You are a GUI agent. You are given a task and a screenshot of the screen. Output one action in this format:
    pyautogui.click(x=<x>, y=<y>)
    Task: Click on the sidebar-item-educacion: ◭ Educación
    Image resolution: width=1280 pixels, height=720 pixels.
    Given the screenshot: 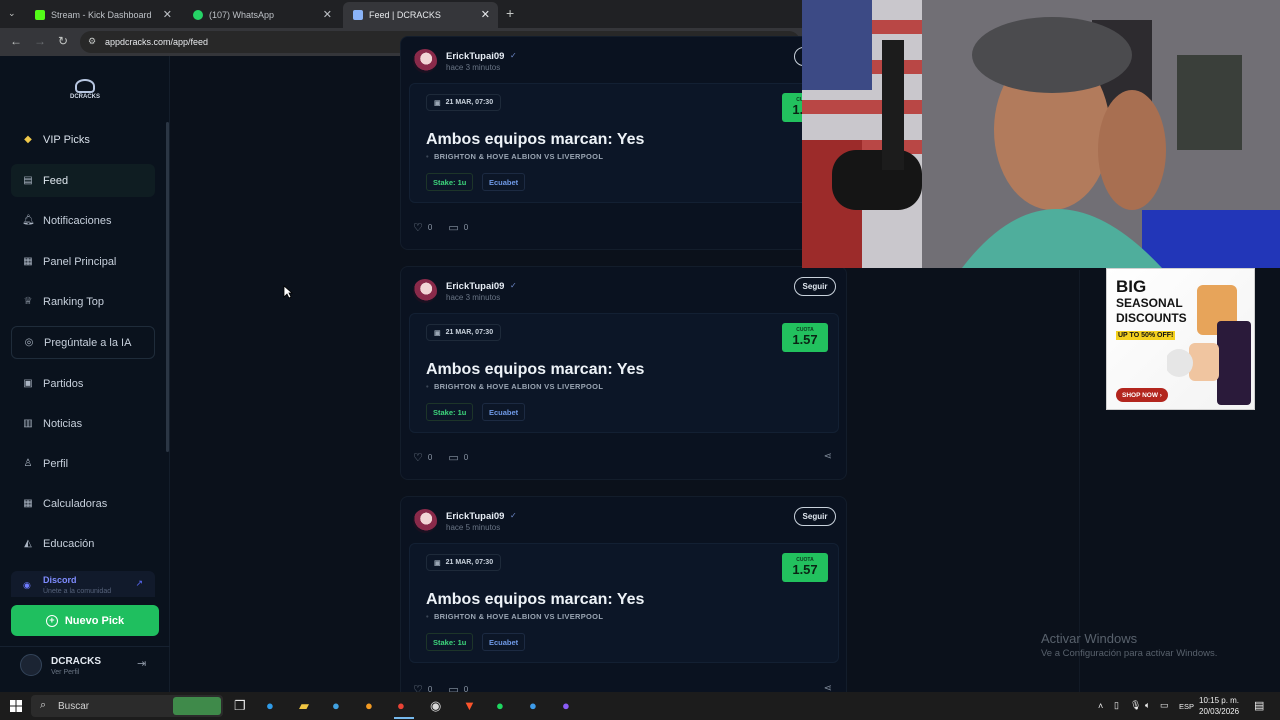 What is the action you would take?
    pyautogui.click(x=83, y=543)
    